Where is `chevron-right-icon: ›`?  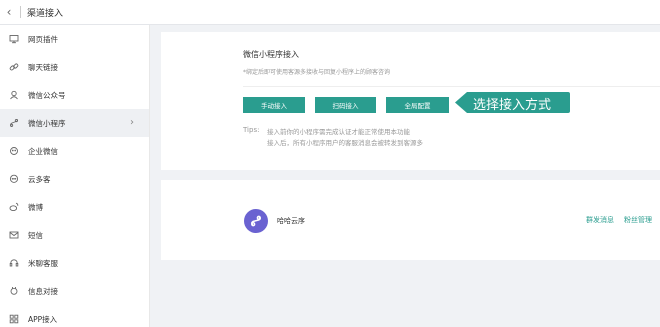
chevron-right-icon: › is located at coordinates (132, 122).